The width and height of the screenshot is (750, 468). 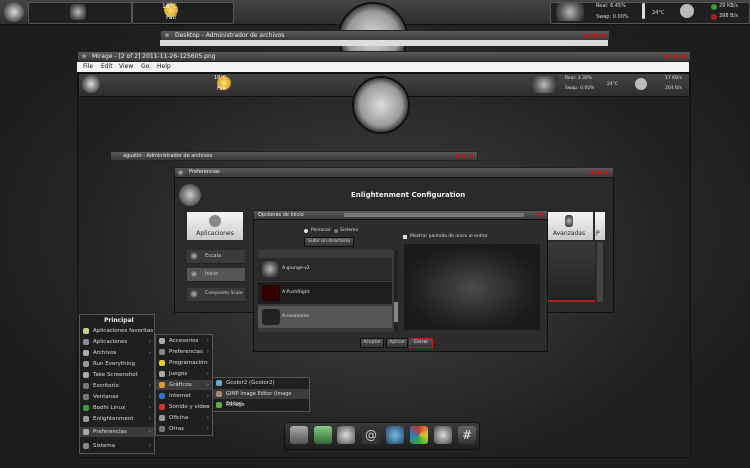 I want to click on graphics-item-gimp: GIMP Image Editor (Image Editor), so click(x=261, y=398).